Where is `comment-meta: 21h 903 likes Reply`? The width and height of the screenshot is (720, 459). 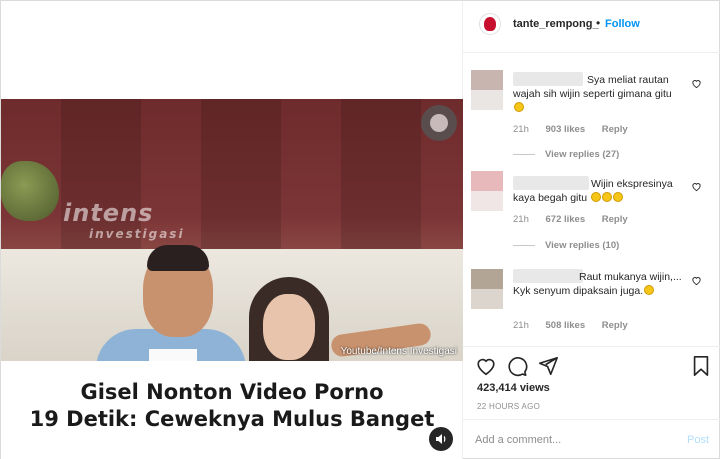 comment-meta: 21h 903 likes Reply is located at coordinates (577, 129).